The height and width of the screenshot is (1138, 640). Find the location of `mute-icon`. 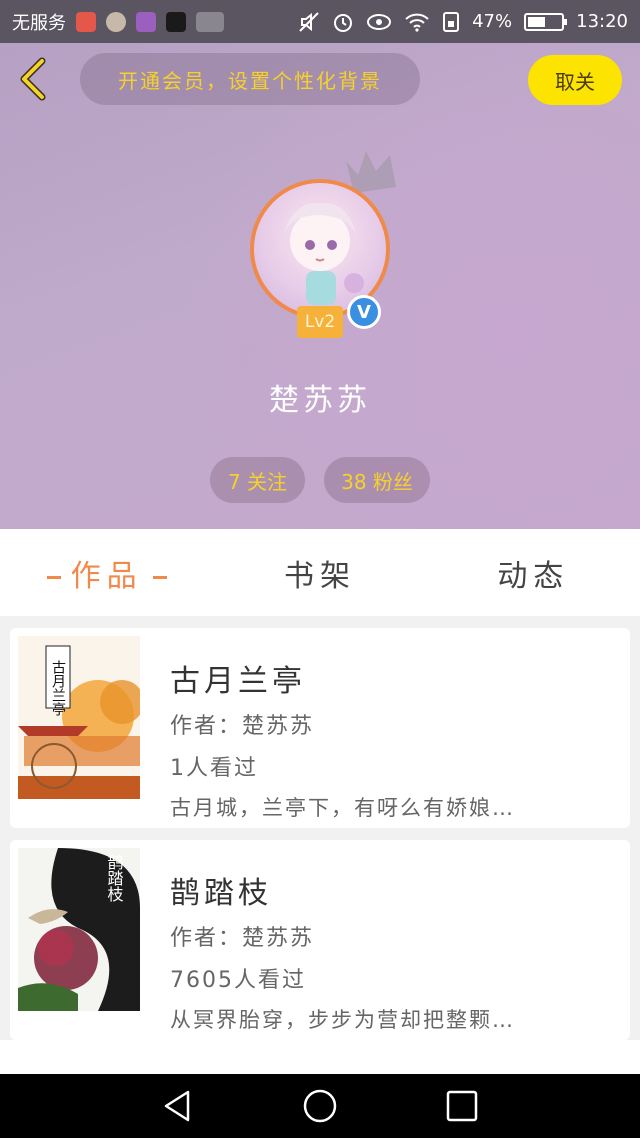

mute-icon is located at coordinates (309, 21).